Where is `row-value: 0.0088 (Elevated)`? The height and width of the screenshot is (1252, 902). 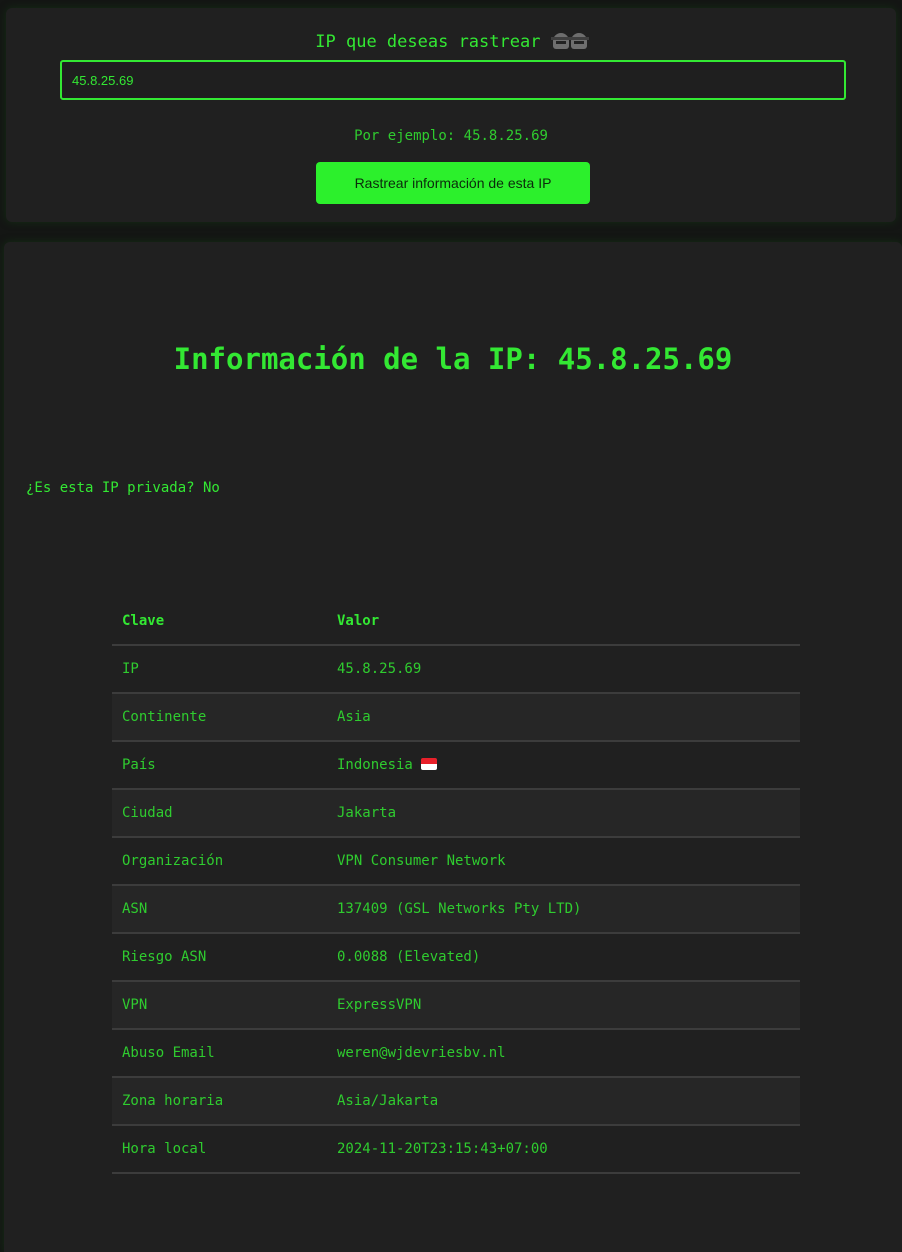 row-value: 0.0088 (Elevated) is located at coordinates (563, 957).